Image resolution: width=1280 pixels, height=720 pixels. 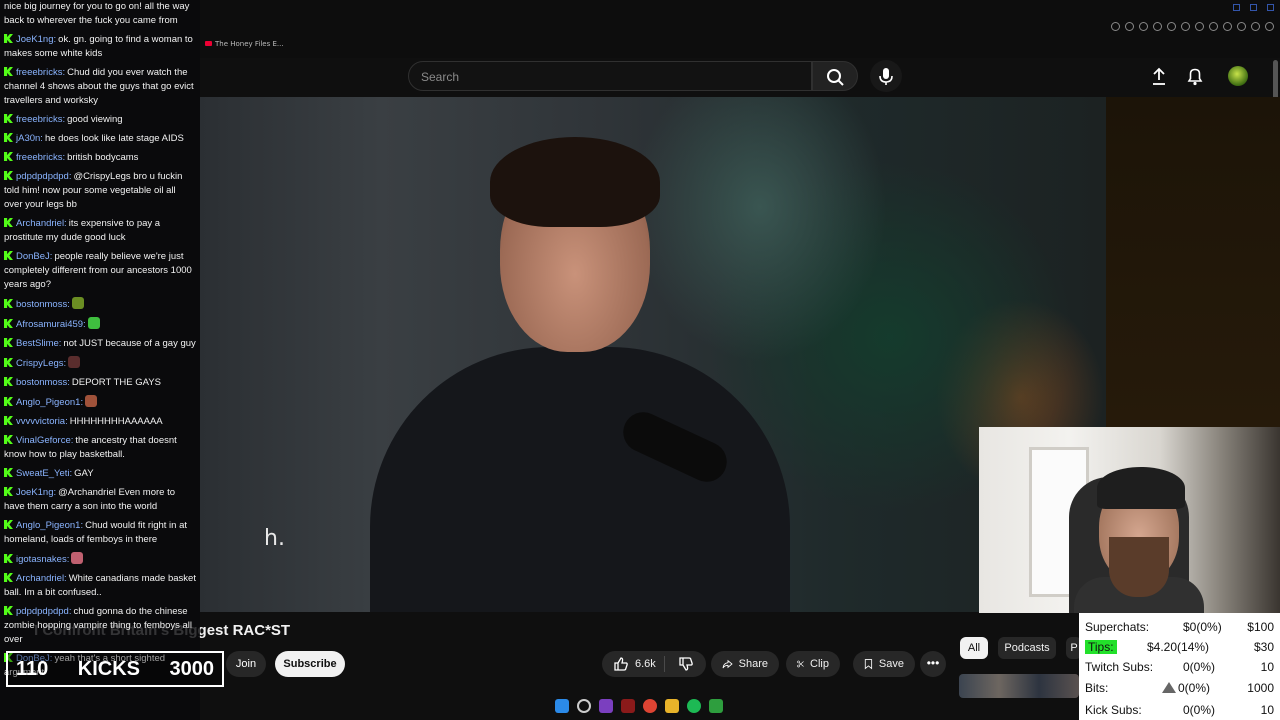 I want to click on discord-icon, so click(x=606, y=706).